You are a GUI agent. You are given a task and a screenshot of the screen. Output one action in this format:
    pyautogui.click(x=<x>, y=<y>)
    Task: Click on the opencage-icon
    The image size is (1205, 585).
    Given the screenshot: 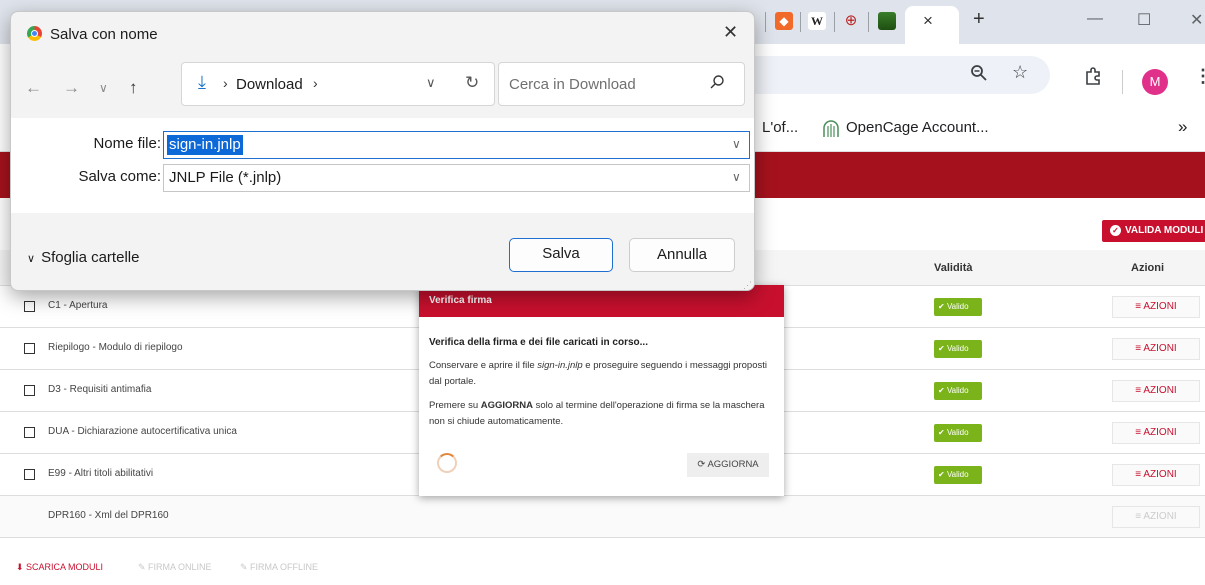 What is the action you would take?
    pyautogui.click(x=831, y=131)
    